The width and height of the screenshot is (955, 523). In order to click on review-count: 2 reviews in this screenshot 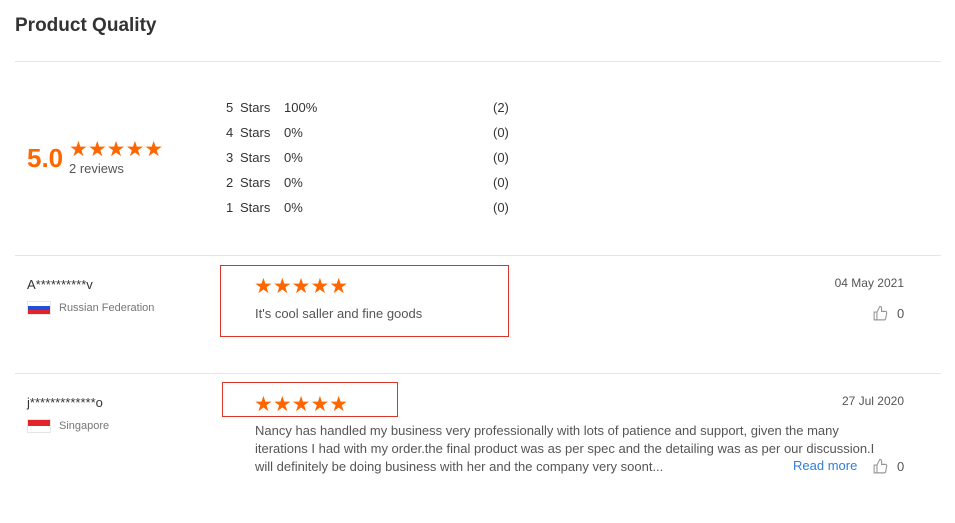, I will do `click(96, 168)`.